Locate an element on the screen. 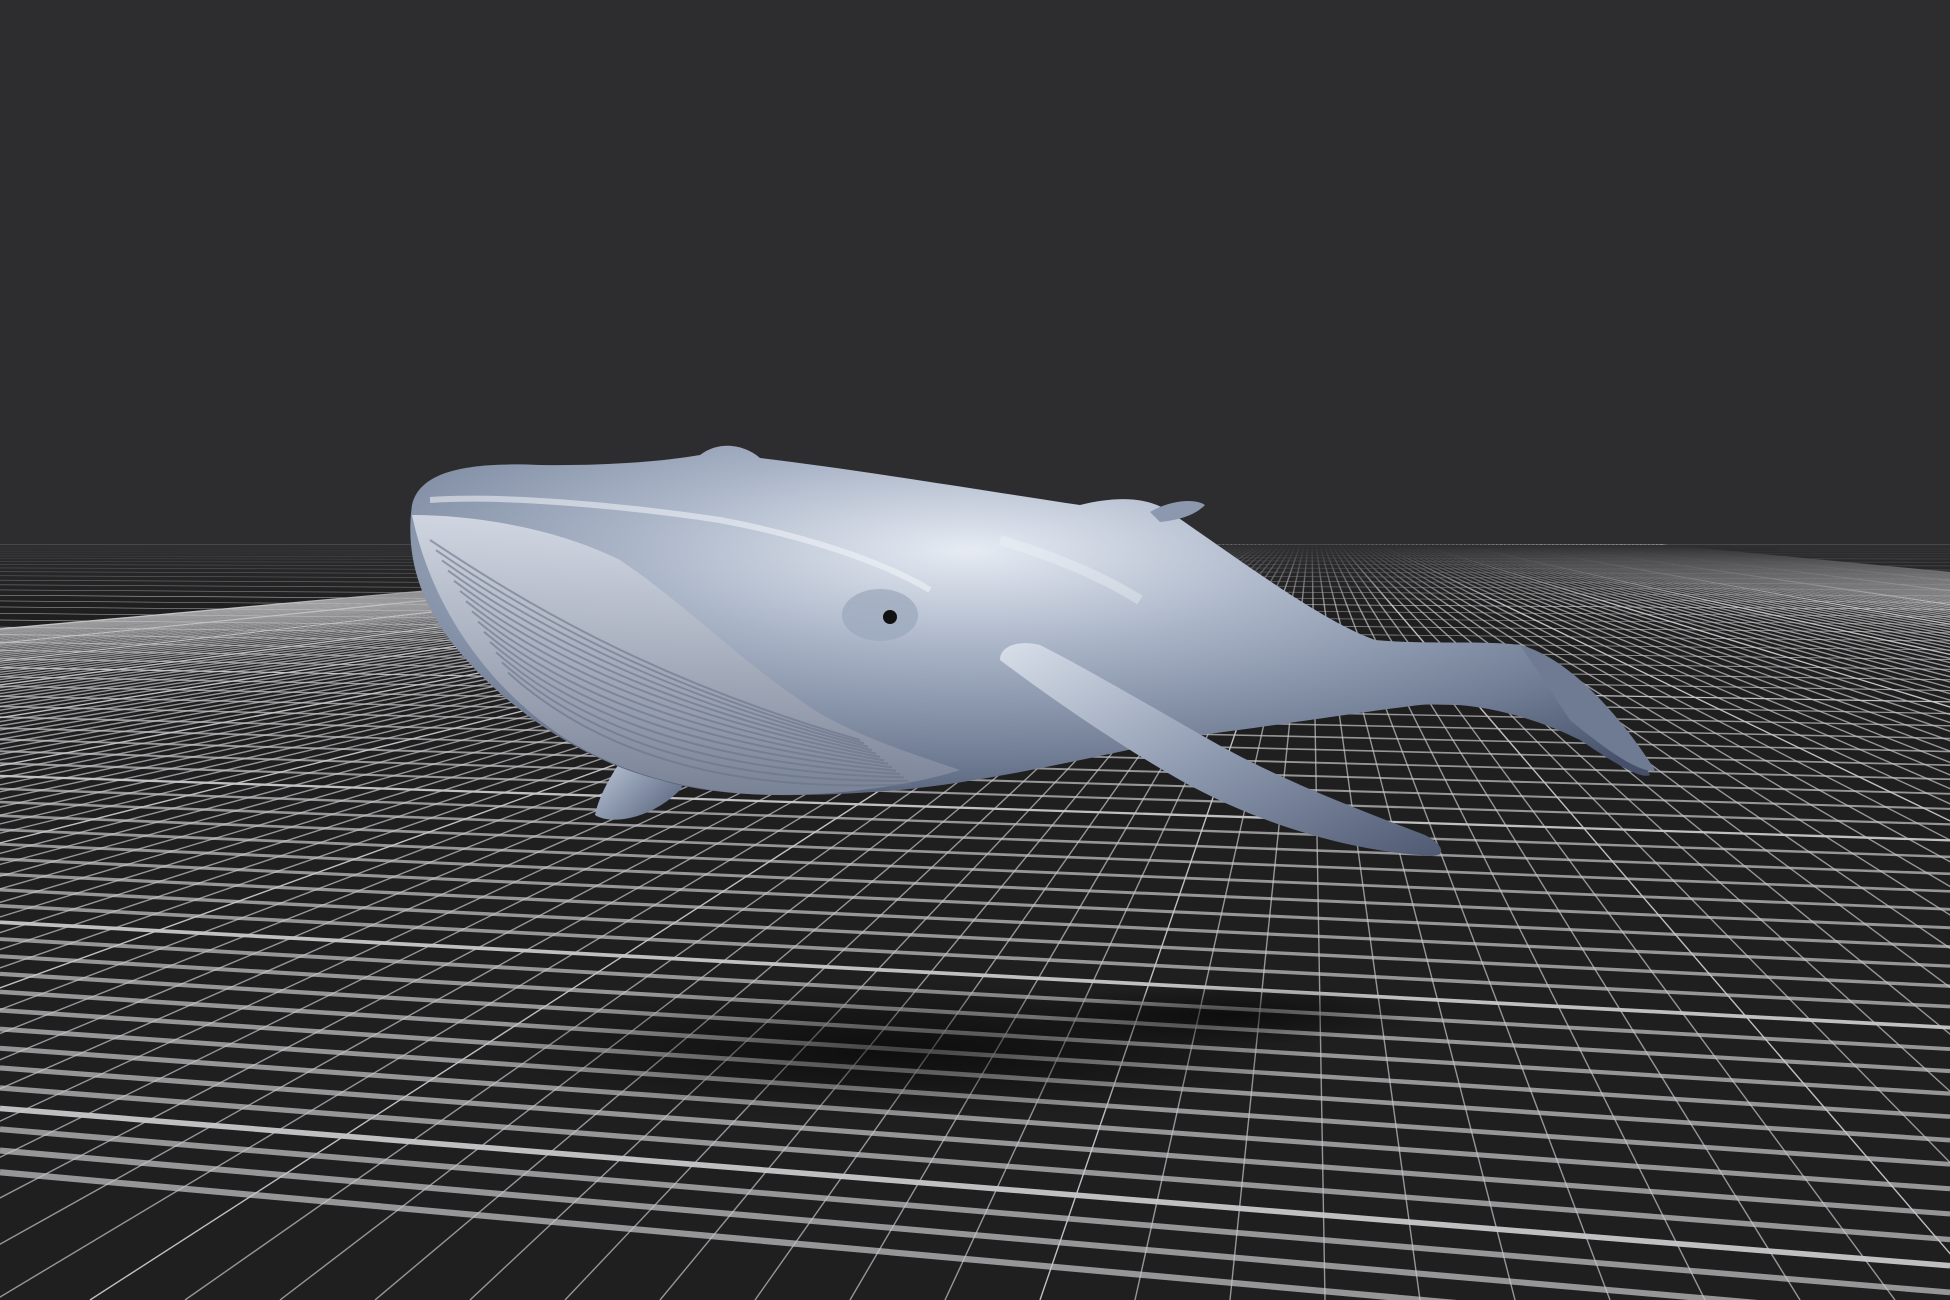 The height and width of the screenshot is (1300, 1950). whale-dorsal-fin is located at coordinates (1177, 511).